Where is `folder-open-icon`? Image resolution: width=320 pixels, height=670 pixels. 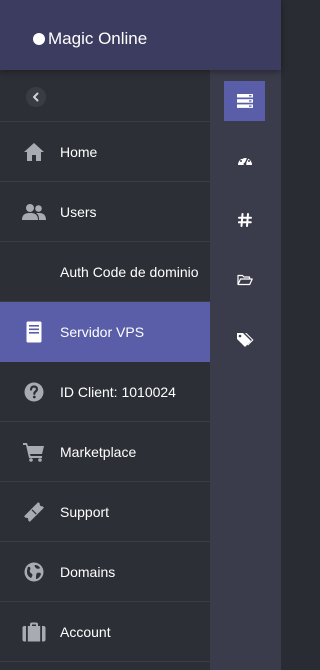 folder-open-icon is located at coordinates (244, 280).